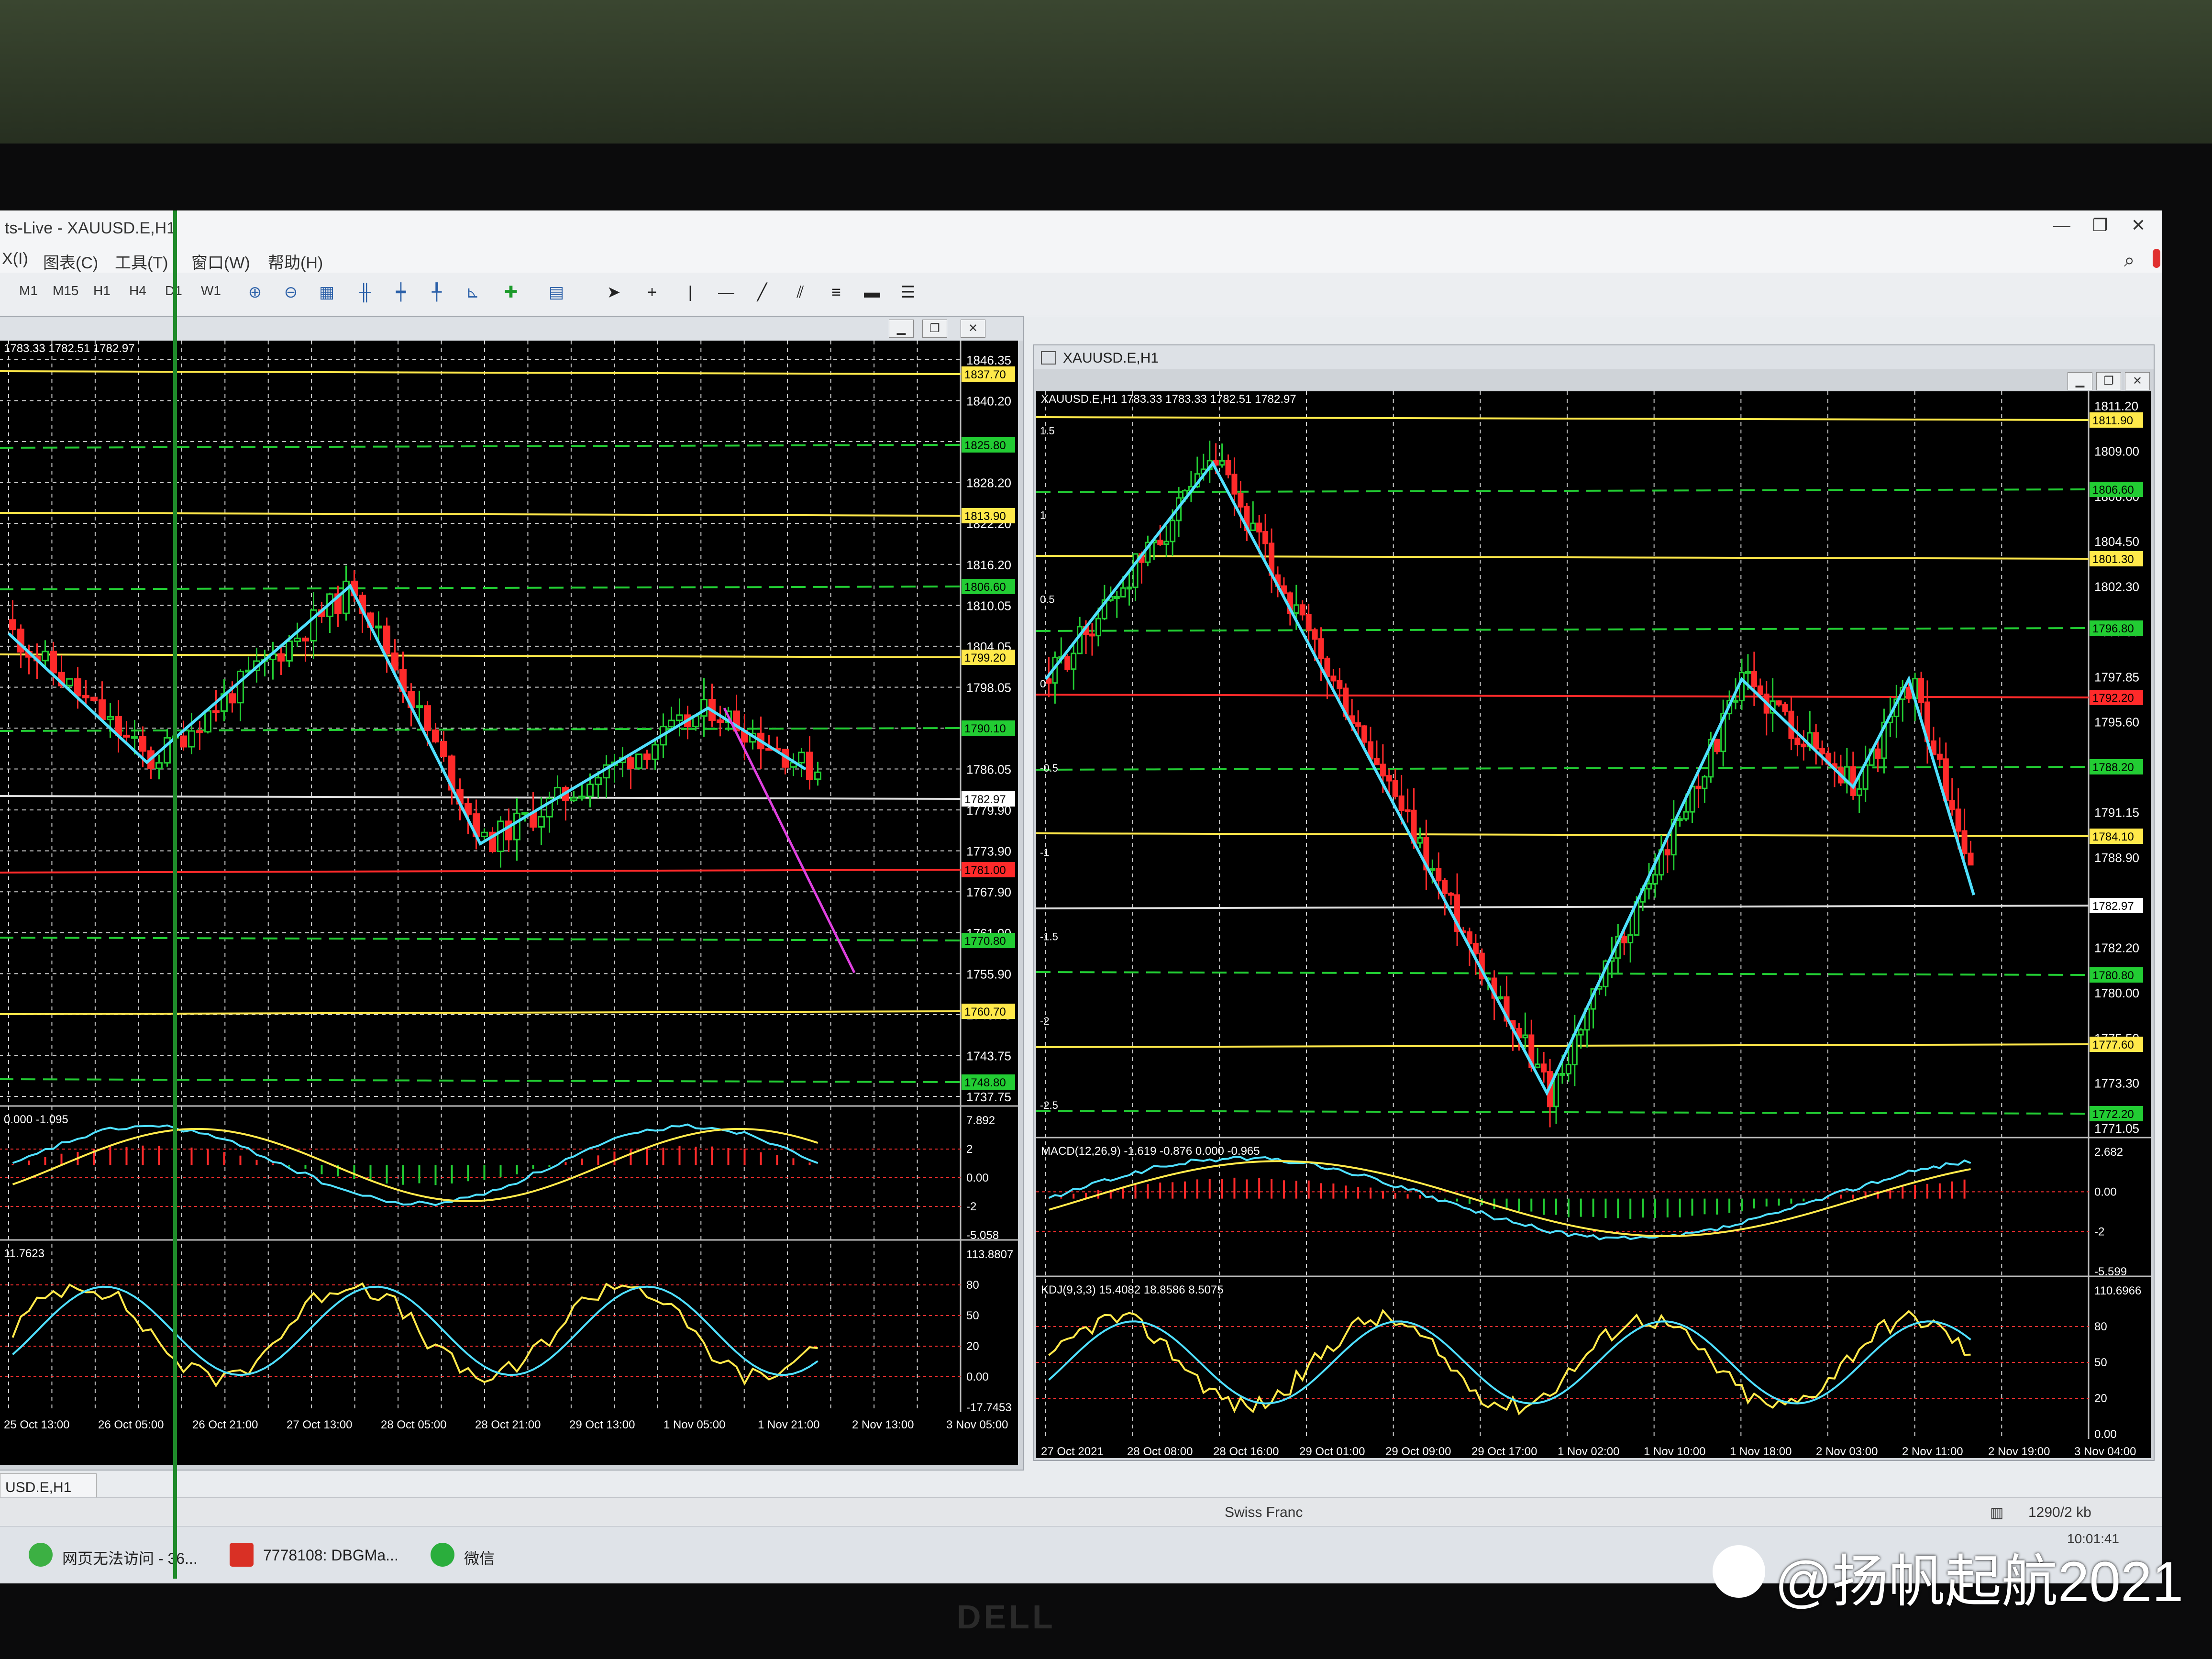 Image resolution: width=2212 pixels, height=1659 pixels. What do you see at coordinates (694, 1424) in the screenshot?
I see `time-tick-label: 1 Nov 05:00` at bounding box center [694, 1424].